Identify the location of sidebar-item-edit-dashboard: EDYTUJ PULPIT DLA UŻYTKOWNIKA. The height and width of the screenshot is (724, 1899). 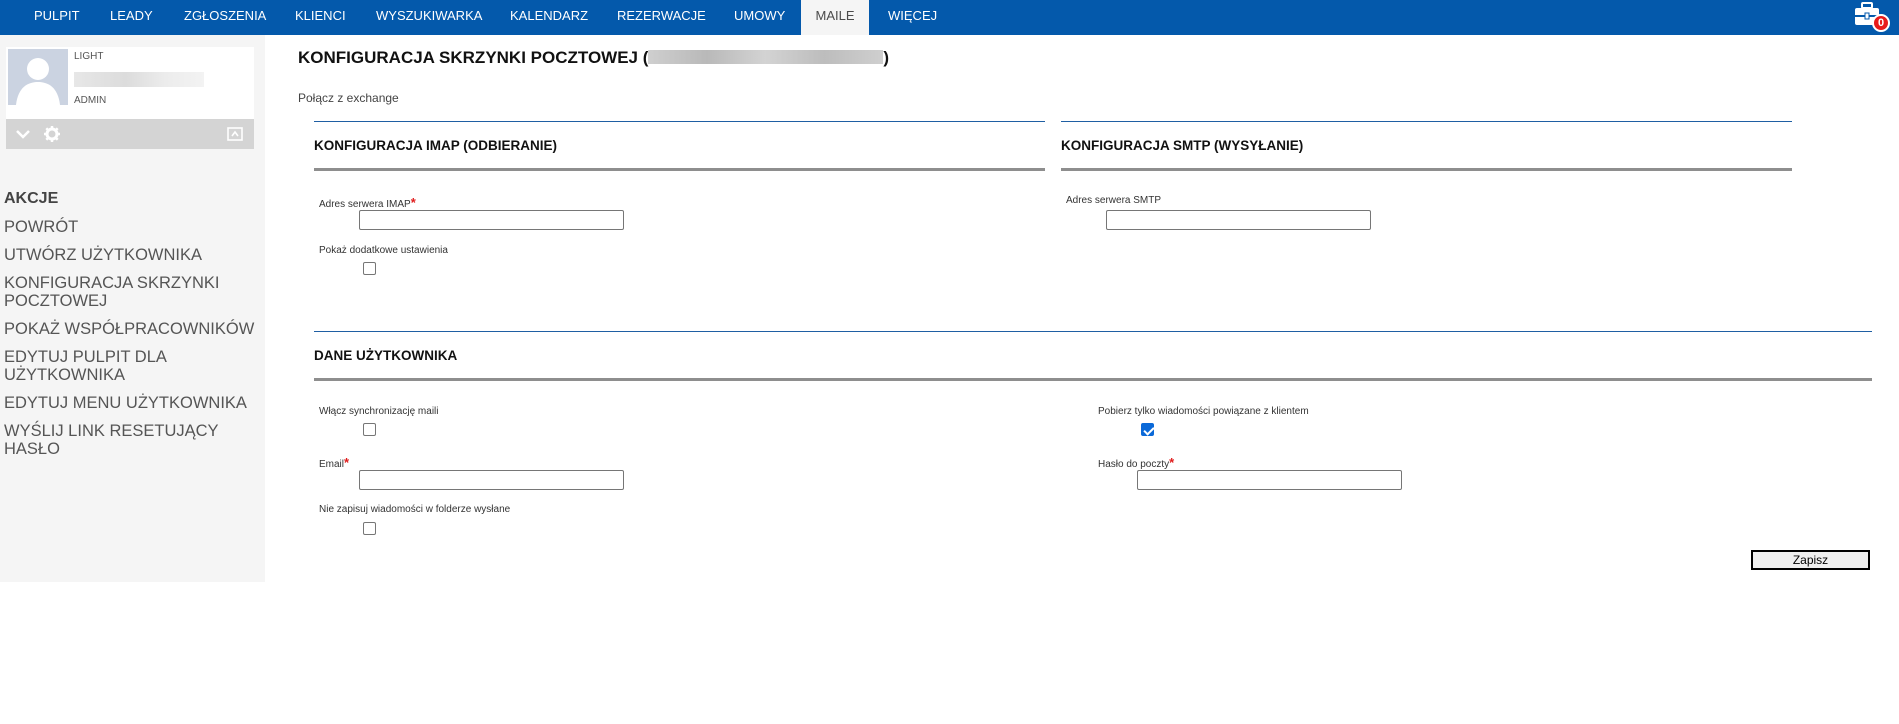
(134, 366).